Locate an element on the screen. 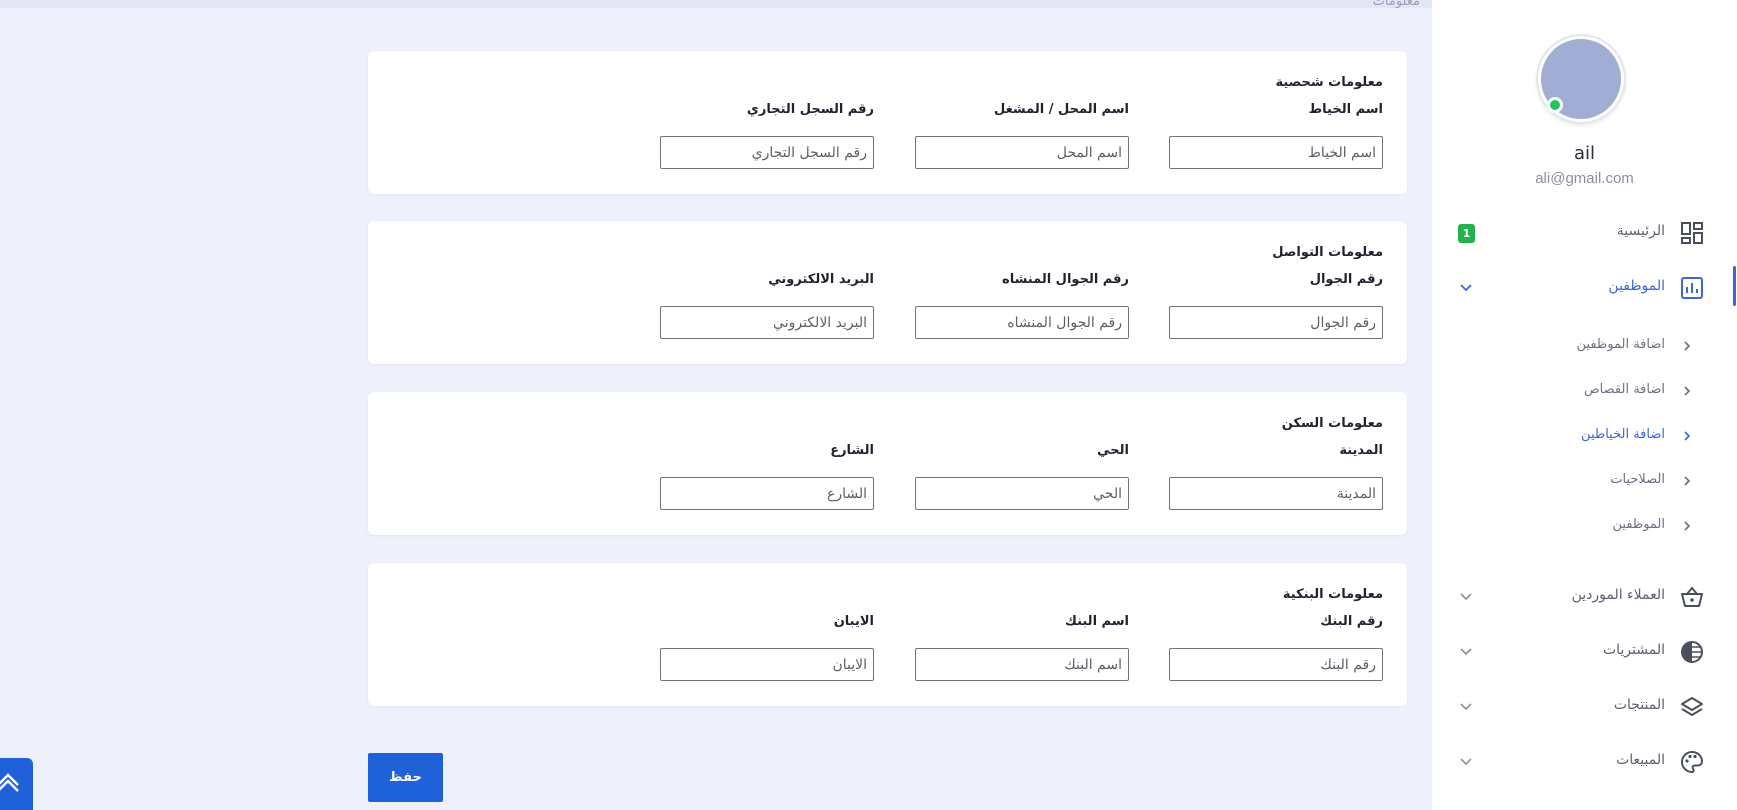 Image resolution: width=1737 pixels, height=810 pixels. submenu-item-add-cutters: اضافة القصاص is located at coordinates (1584, 391).